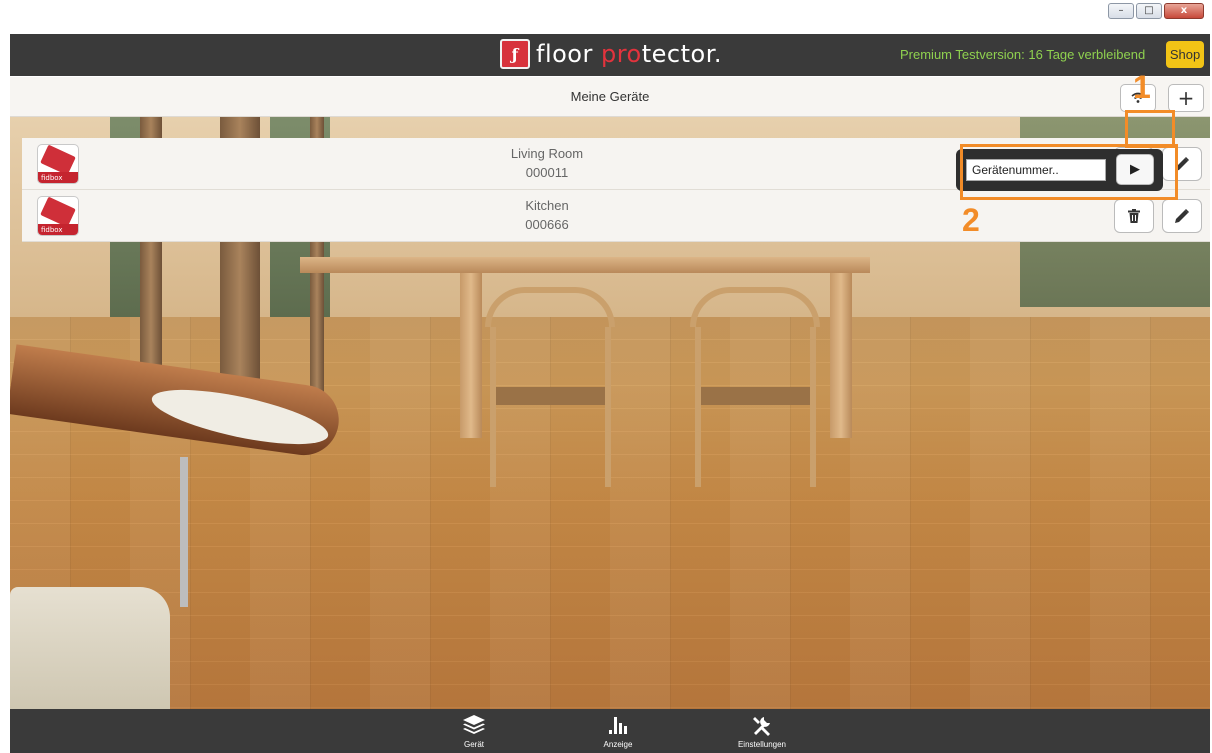 This screenshot has height=753, width=1212. I want to click on device-name: Living Room, so click(547, 153).